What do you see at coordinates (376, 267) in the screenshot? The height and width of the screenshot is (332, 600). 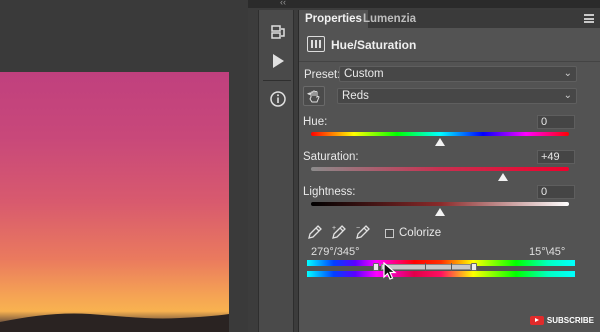 I see `range-left-falloff-handle` at bounding box center [376, 267].